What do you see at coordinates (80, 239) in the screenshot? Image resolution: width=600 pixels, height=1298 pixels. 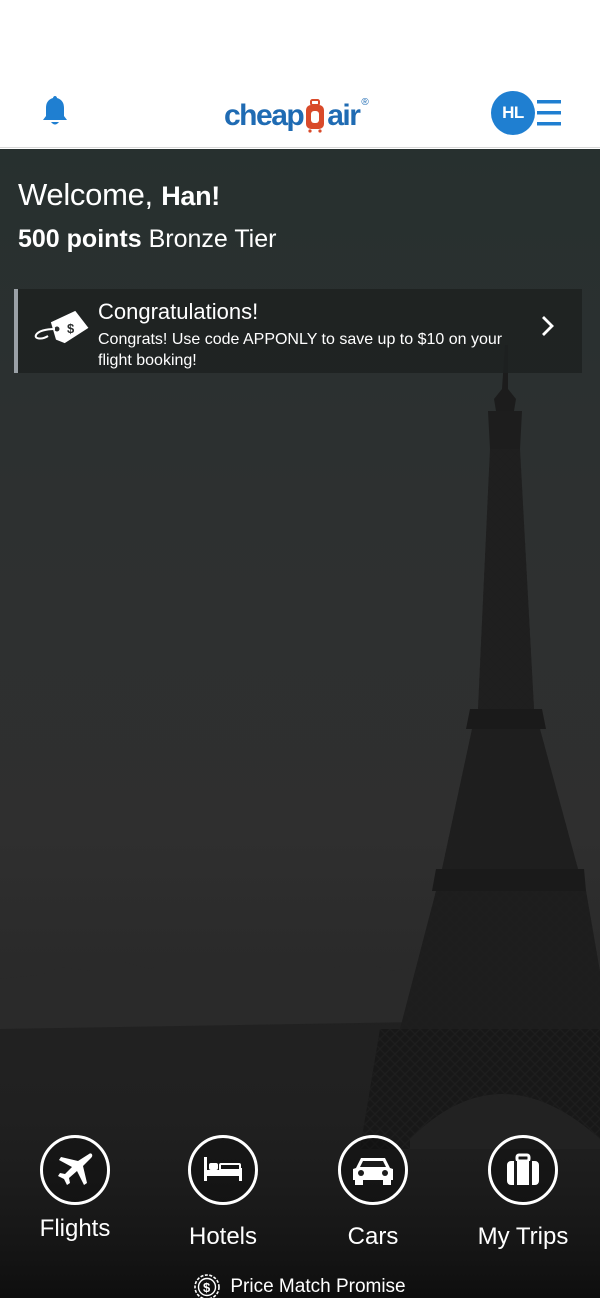 I see `points-balance: 500 points` at bounding box center [80, 239].